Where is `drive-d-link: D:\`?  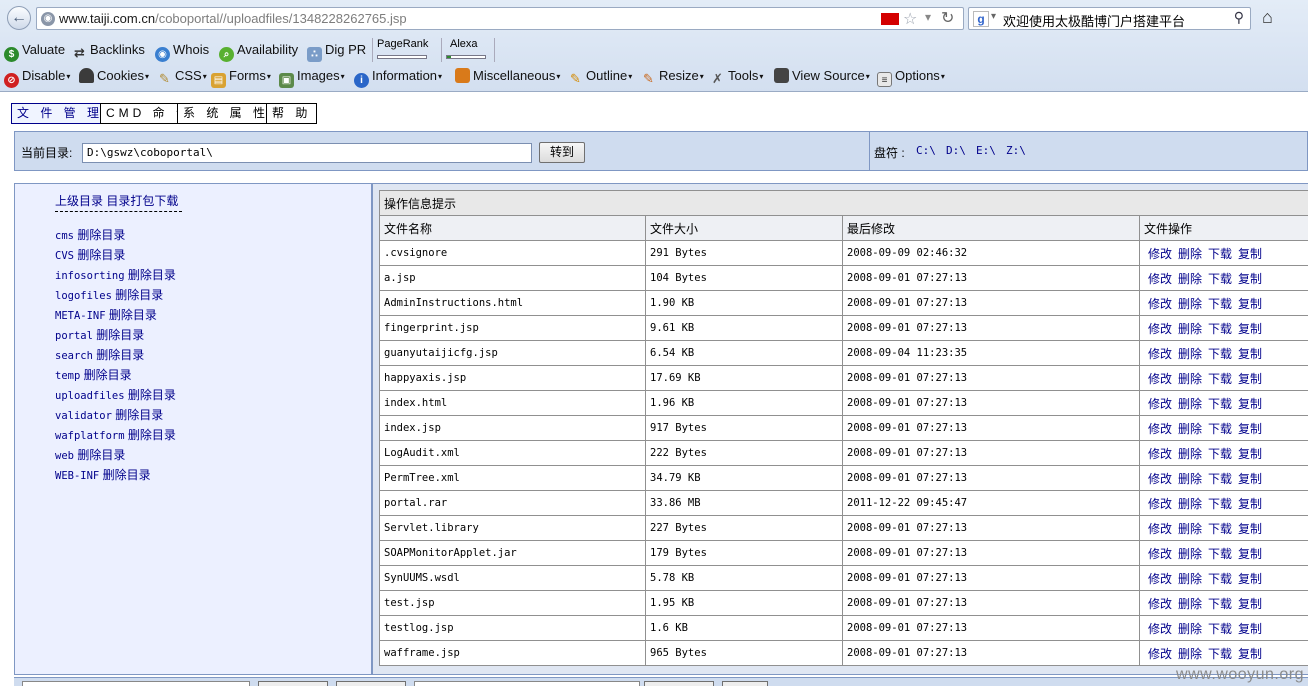 drive-d-link: D:\ is located at coordinates (956, 150).